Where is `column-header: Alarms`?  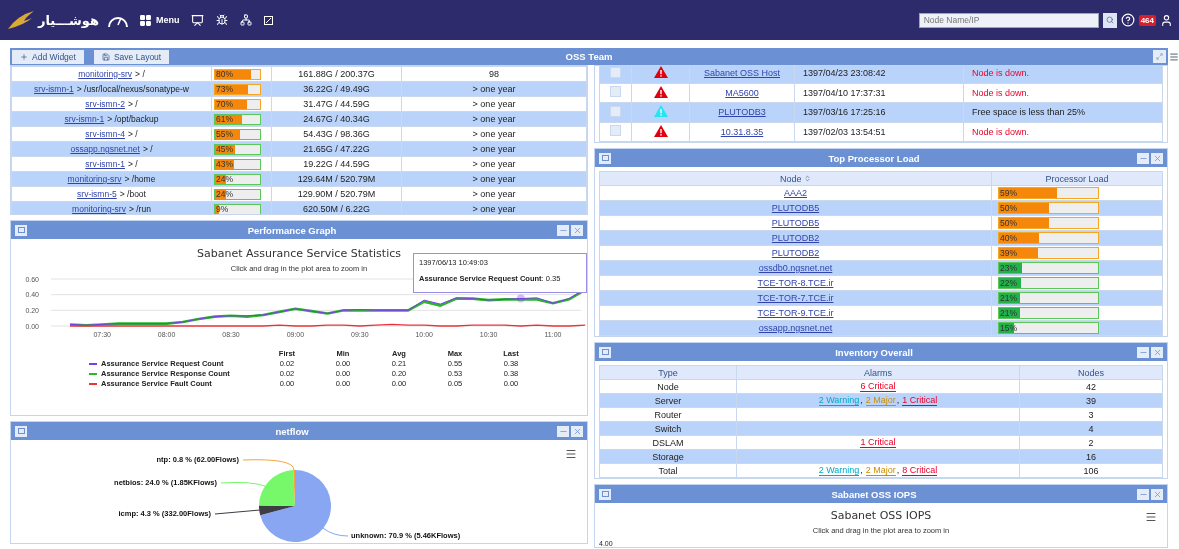 column-header: Alarms is located at coordinates (878, 372).